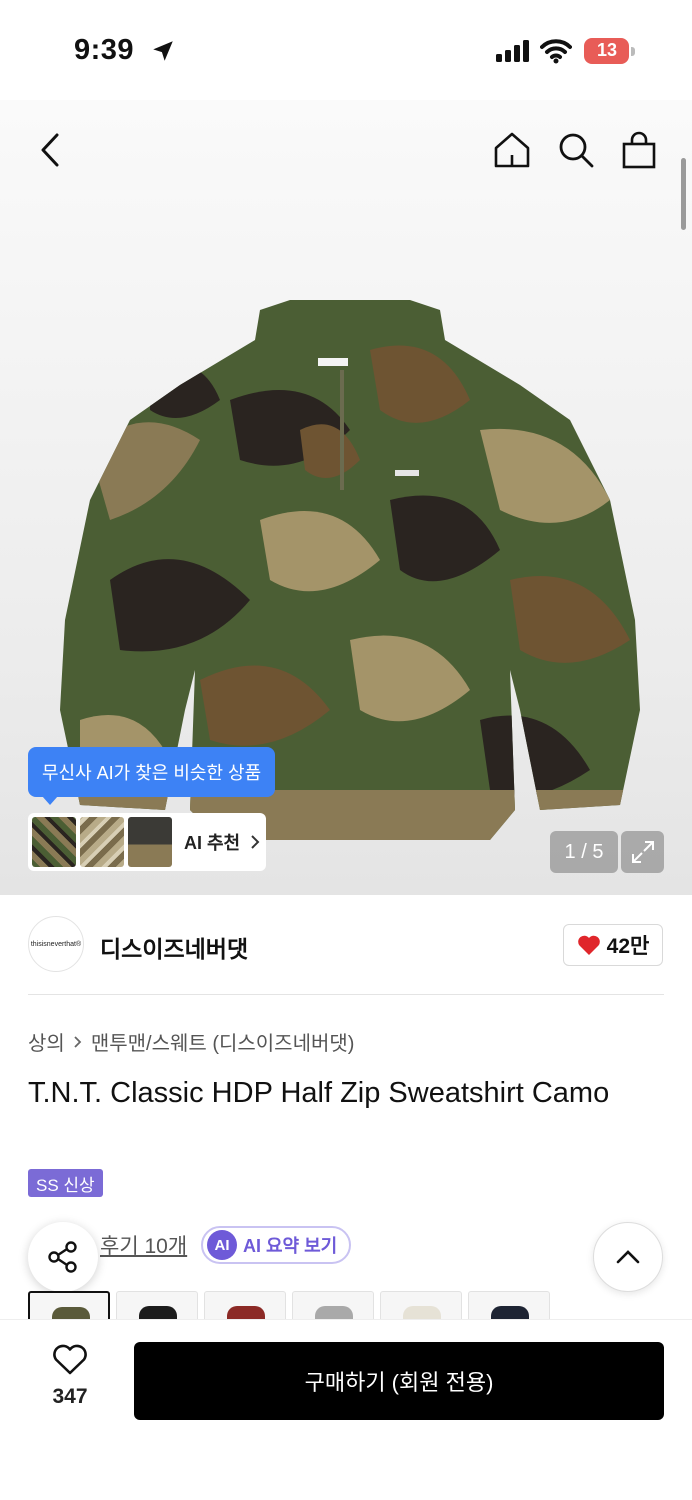 The image size is (692, 1500). Describe the element at coordinates (222, 1245) in the screenshot. I see `ai-chip-icon: AI` at that location.